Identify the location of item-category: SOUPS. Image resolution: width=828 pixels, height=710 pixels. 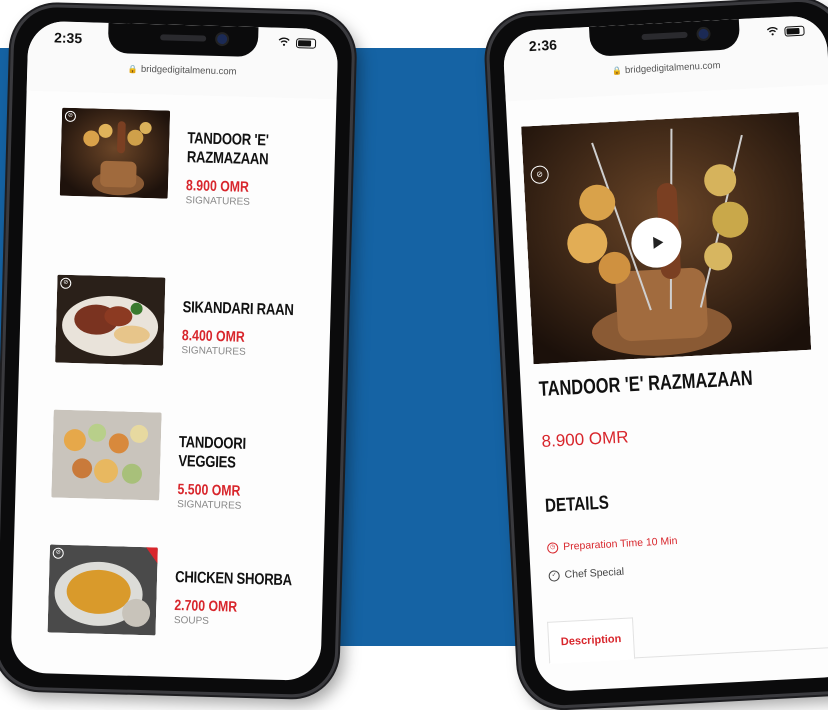
(191, 620).